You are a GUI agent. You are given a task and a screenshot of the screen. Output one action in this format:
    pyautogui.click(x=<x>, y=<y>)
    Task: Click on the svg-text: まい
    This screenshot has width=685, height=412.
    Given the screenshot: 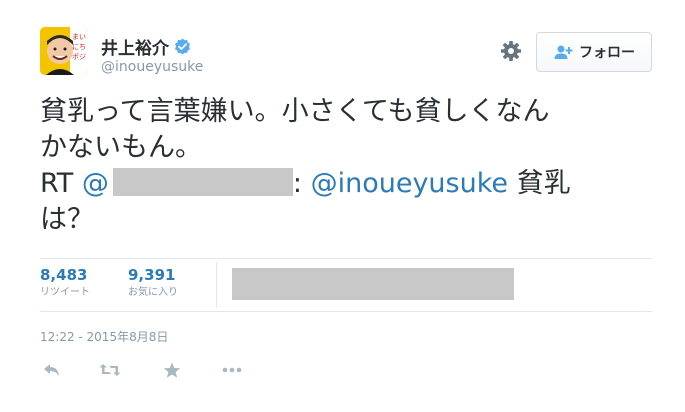 What is the action you would take?
    pyautogui.click(x=79, y=37)
    